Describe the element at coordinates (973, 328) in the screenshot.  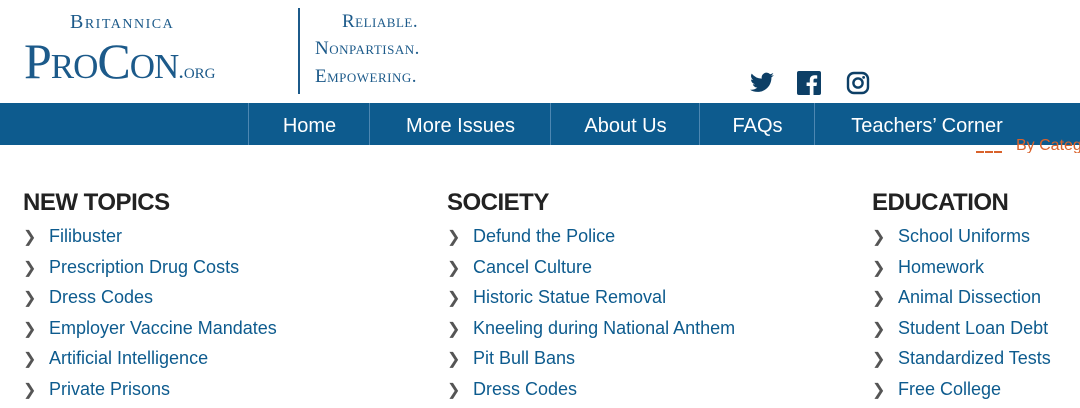
I see `topic-link: Student Loan Debt` at that location.